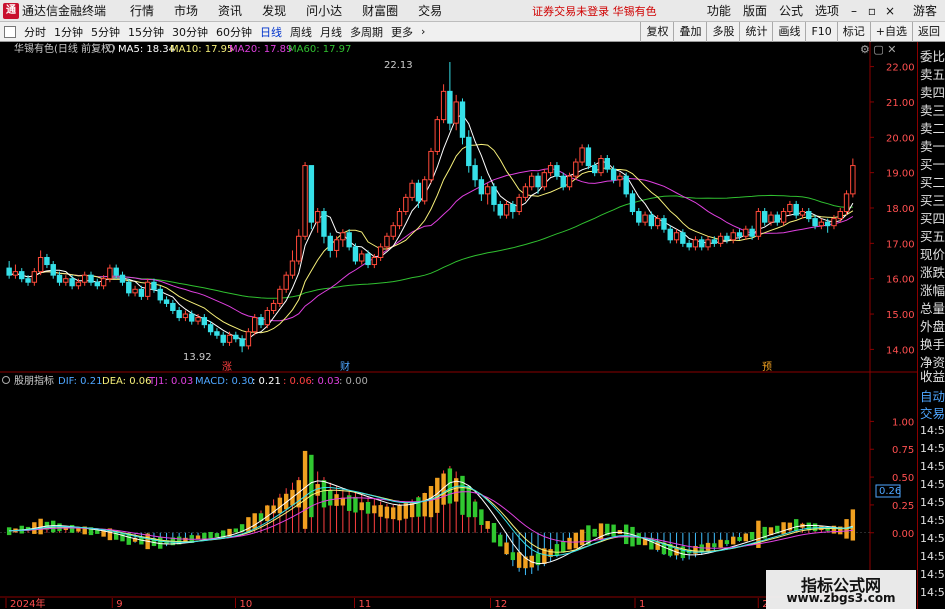 Image resolution: width=945 pixels, height=609 pixels. I want to click on login-warning: 证券交易未登录 华锡有色, so click(594, 11).